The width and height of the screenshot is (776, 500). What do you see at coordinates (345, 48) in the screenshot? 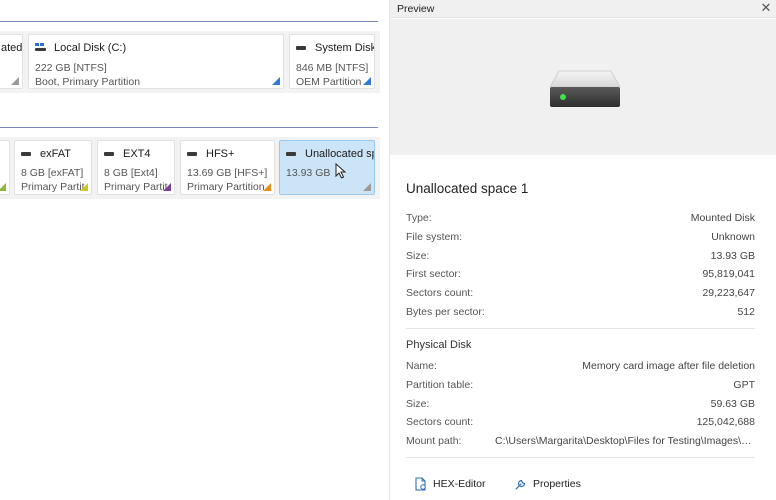
I see `partition-name: System Disk` at bounding box center [345, 48].